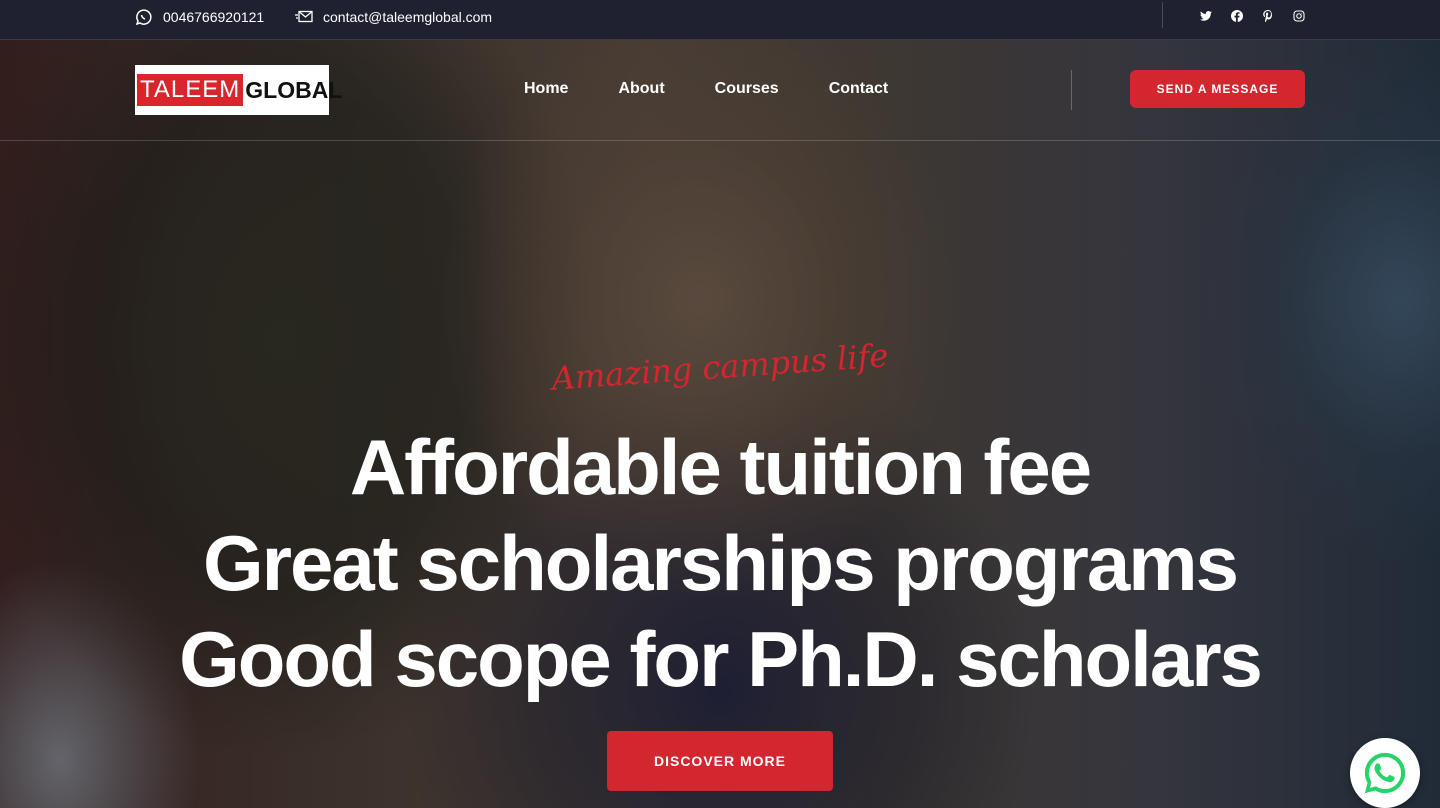 The image size is (1440, 808). What do you see at coordinates (294, 89) in the screenshot?
I see `logo-text-global: GLOBAL` at bounding box center [294, 89].